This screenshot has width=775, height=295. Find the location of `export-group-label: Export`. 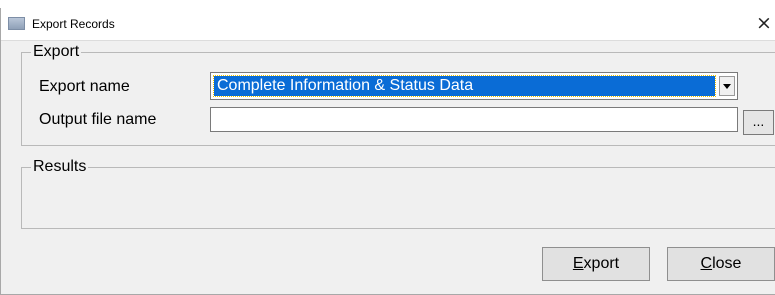

export-group-label: Export is located at coordinates (56, 52).